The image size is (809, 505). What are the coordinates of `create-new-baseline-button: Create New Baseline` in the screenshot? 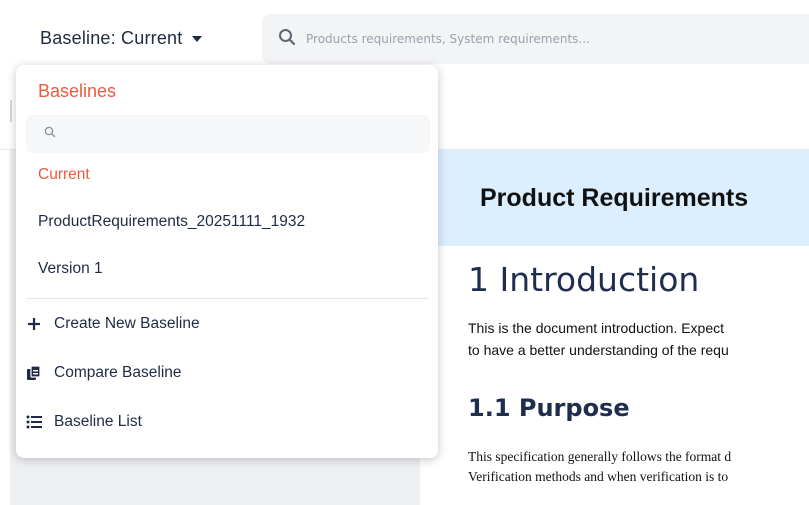 It's located at (113, 324).